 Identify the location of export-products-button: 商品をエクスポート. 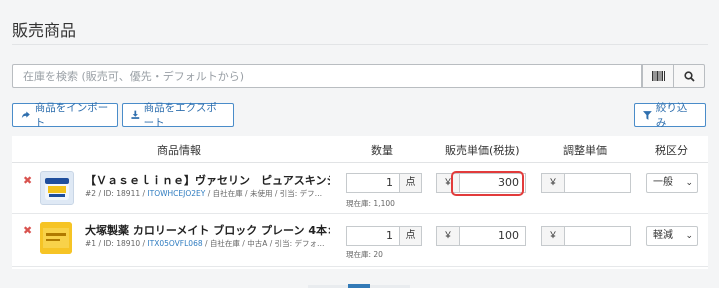
(178, 115).